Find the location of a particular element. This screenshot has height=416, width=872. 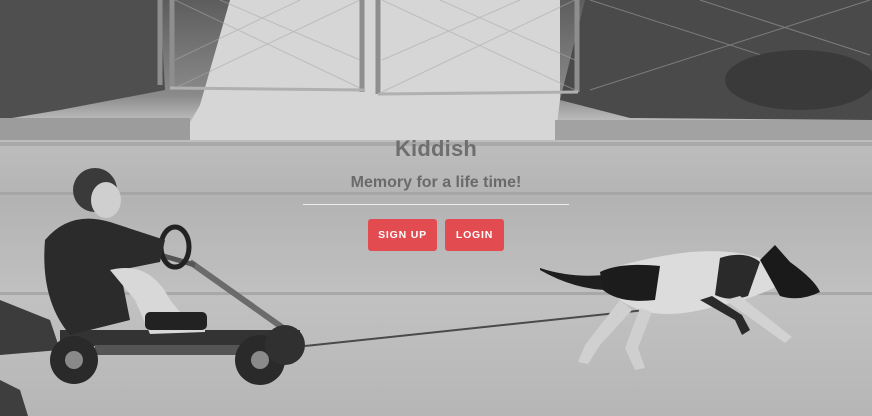

action-buttons: SIGN UP LOGIN is located at coordinates (436, 235).